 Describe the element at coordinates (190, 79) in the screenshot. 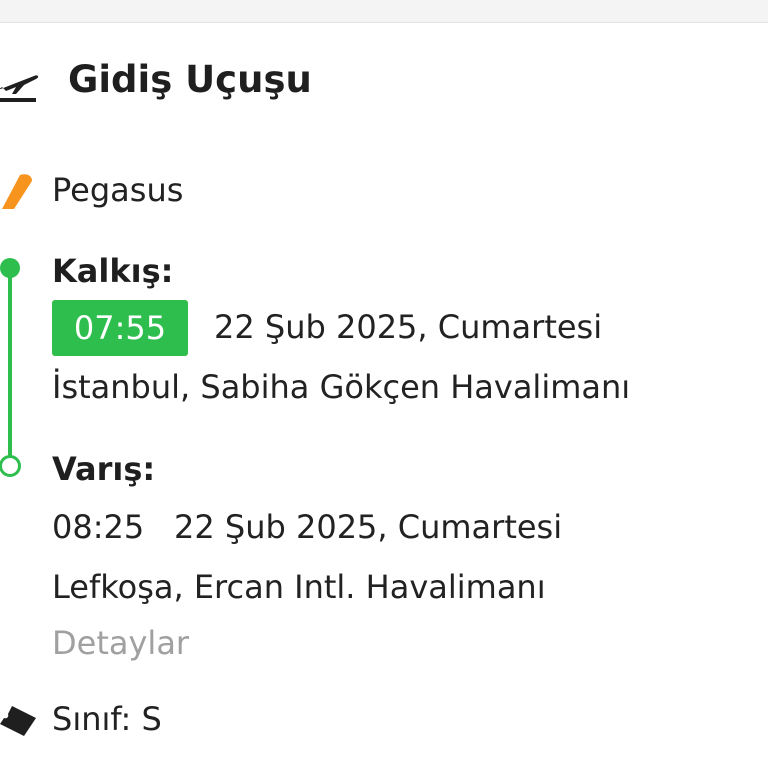

I see `section-title: Gidiş Uçuşu` at that location.